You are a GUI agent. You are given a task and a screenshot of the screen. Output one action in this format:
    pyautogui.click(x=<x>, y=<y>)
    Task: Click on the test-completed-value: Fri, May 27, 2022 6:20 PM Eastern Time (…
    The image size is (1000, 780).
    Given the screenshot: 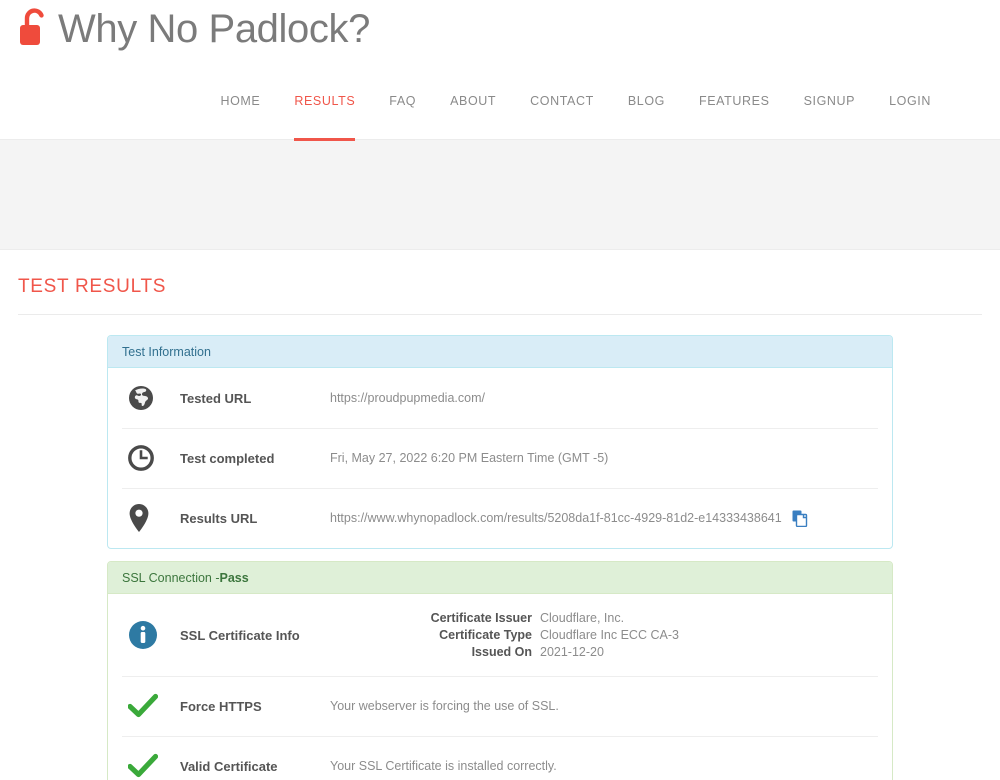 What is the action you would take?
    pyautogui.click(x=469, y=458)
    